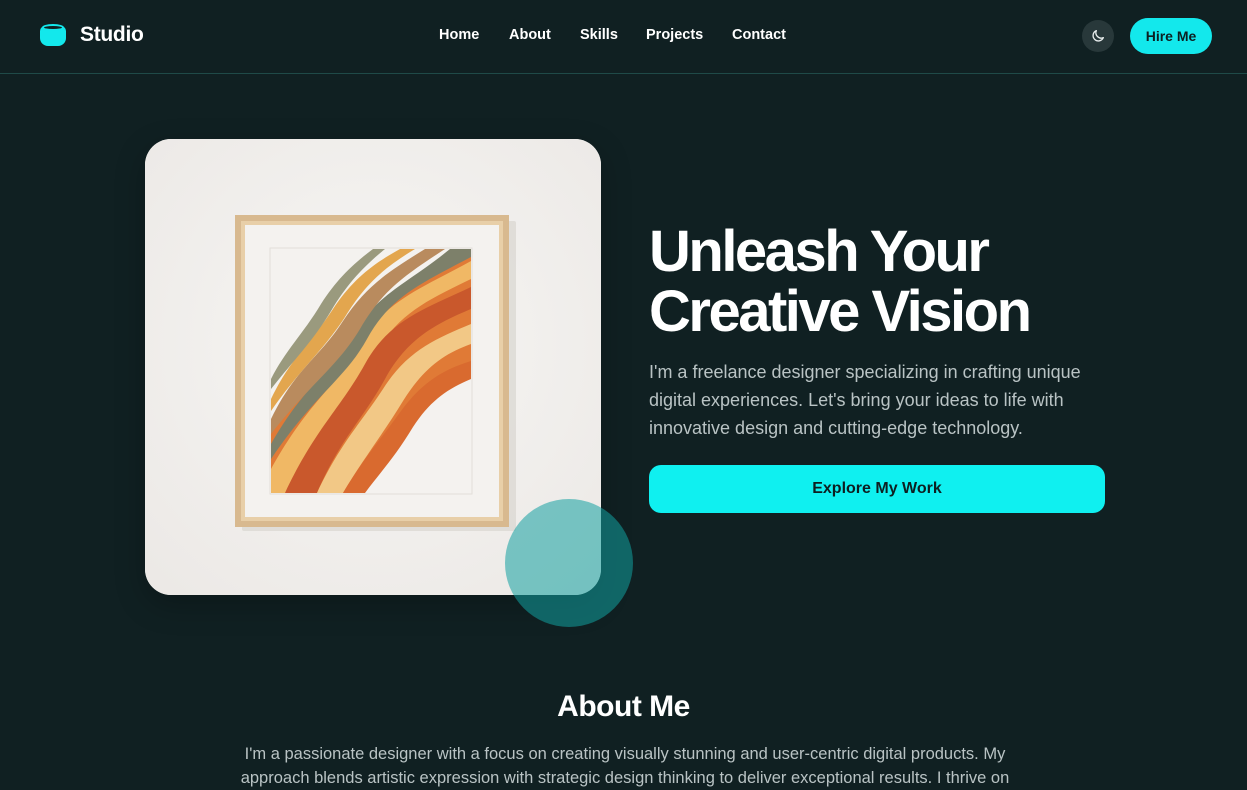  What do you see at coordinates (459, 35) in the screenshot?
I see `nav-home: Home` at bounding box center [459, 35].